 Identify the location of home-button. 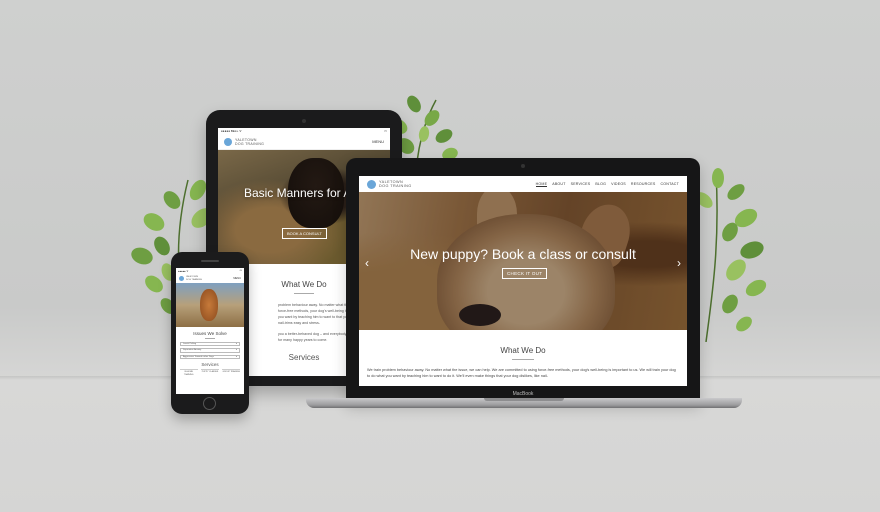
(209, 403).